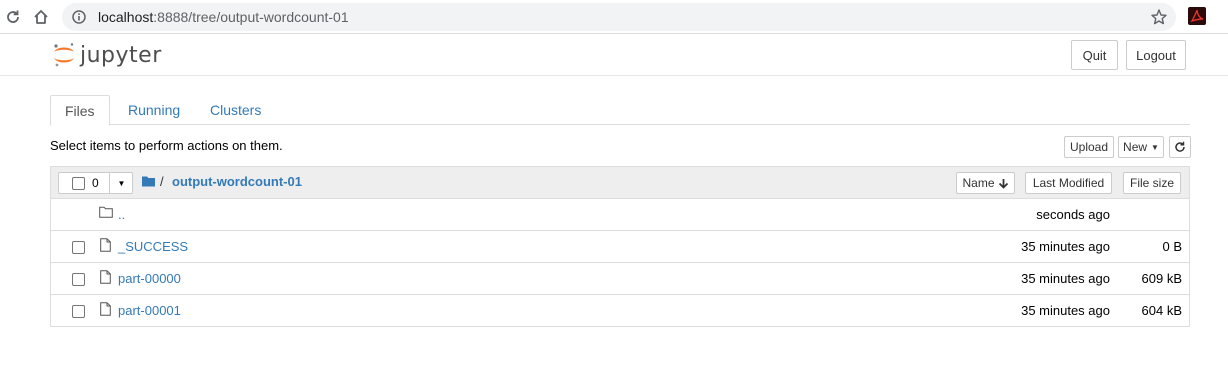 The image size is (1228, 386). I want to click on item-modified: seconds ago, so click(1073, 214).